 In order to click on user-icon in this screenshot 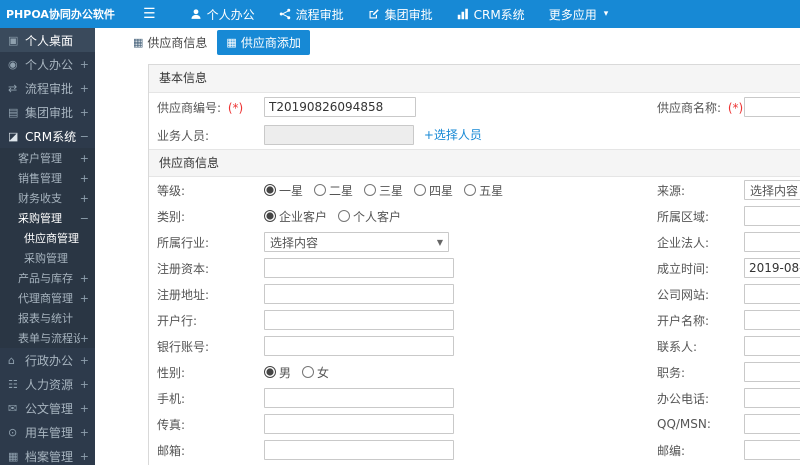, I will do `click(196, 14)`.